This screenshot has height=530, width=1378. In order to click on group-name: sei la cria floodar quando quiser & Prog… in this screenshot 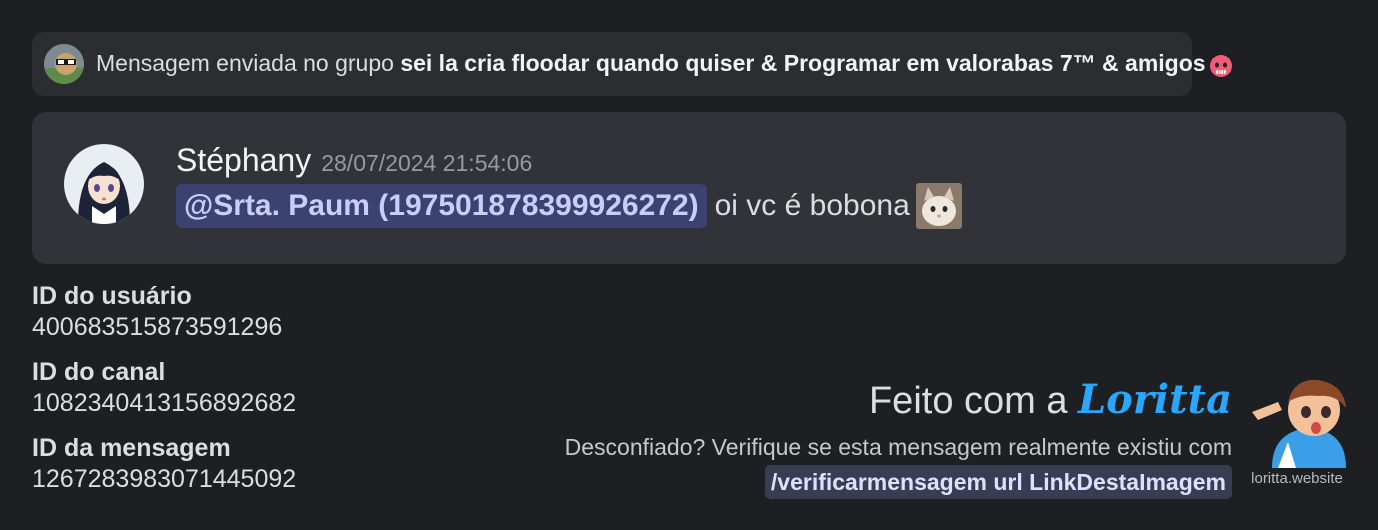, I will do `click(803, 63)`.